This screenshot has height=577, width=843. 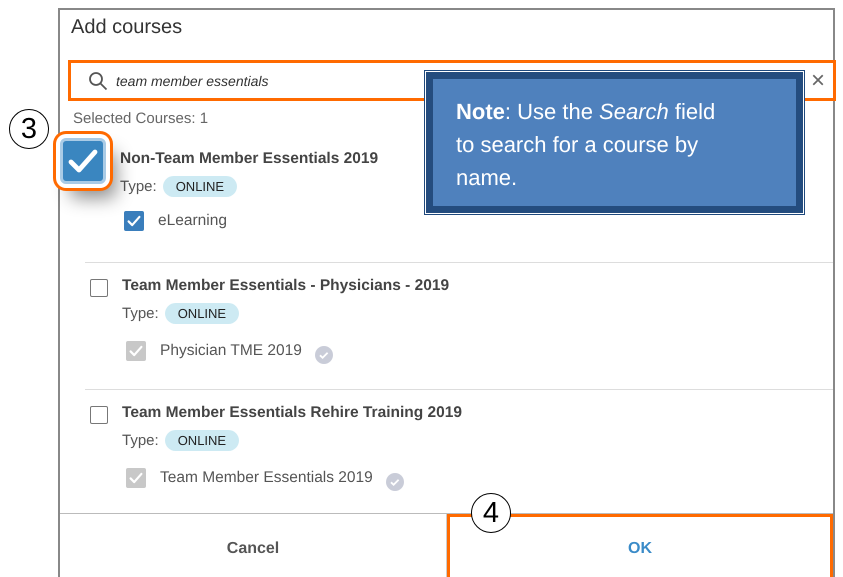 What do you see at coordinates (127, 27) in the screenshot?
I see `dialog-title: Add courses` at bounding box center [127, 27].